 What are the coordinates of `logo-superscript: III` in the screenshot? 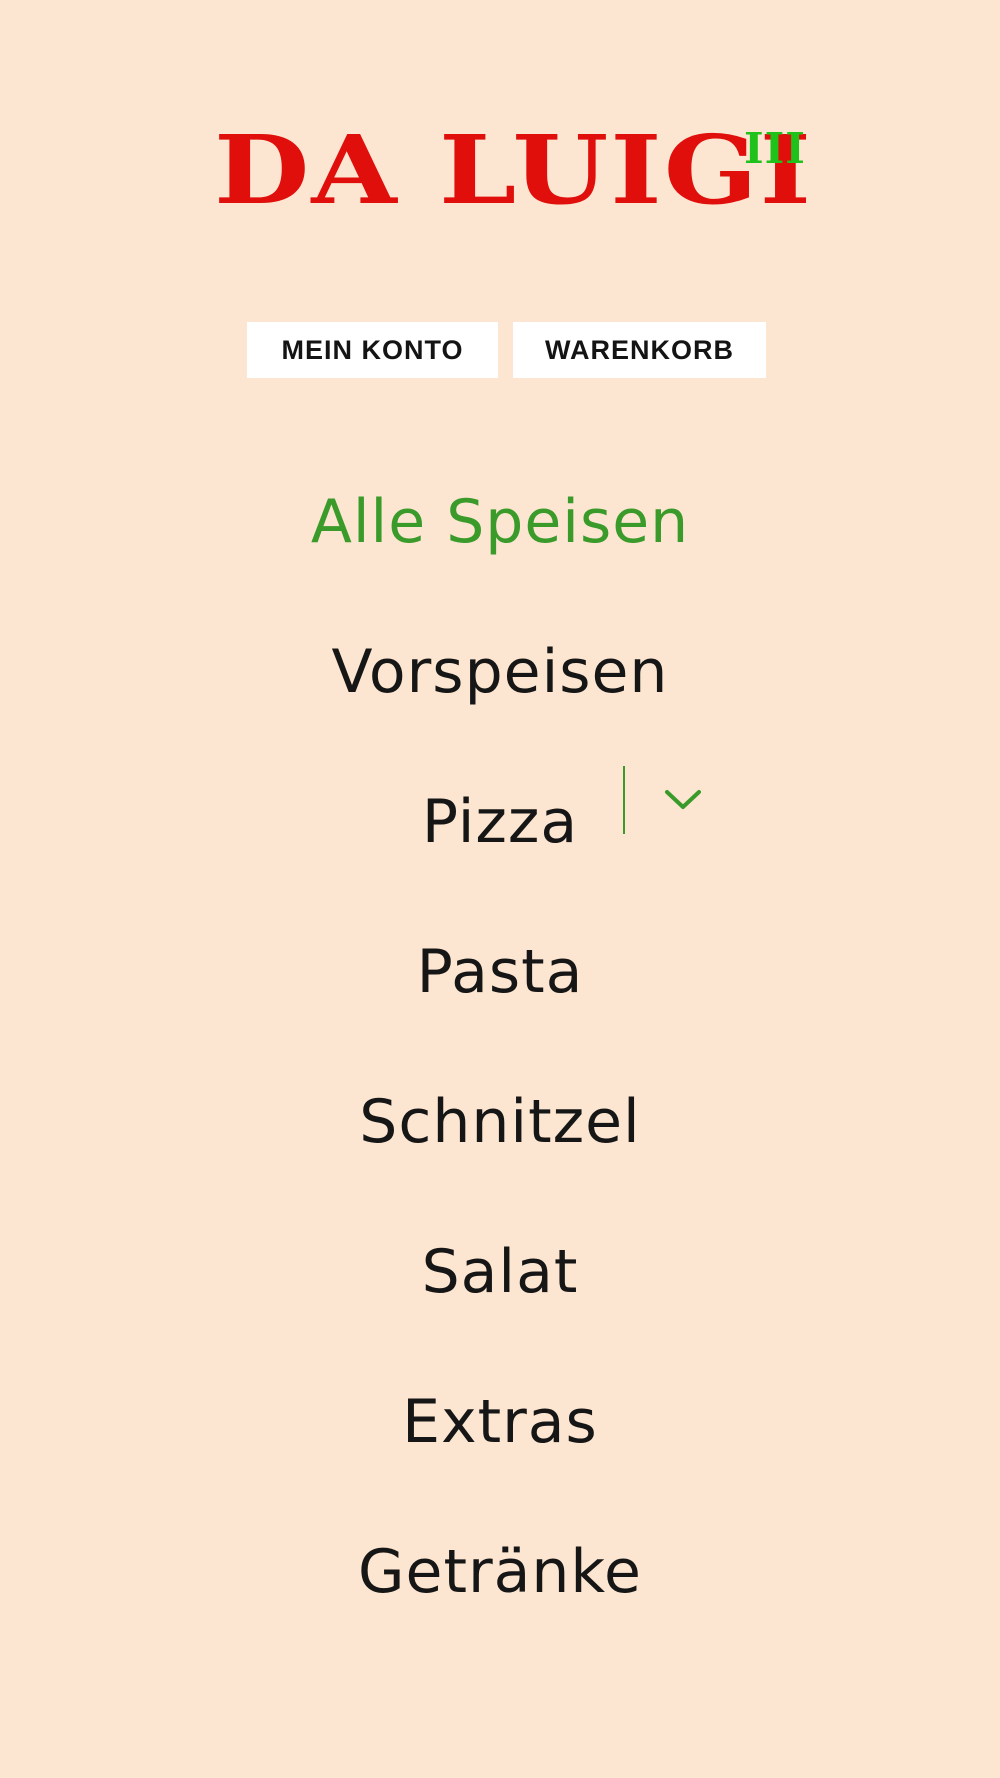 It's located at (775, 148).